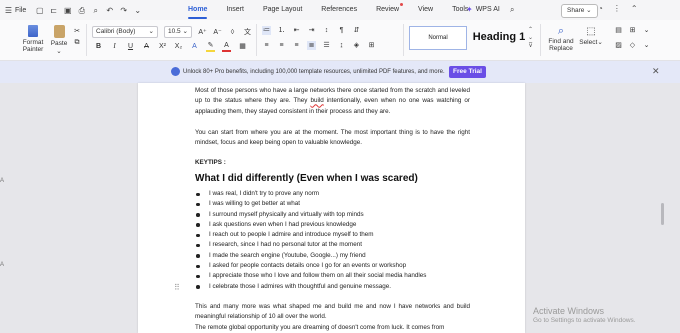 The image size is (680, 333). What do you see at coordinates (467, 72) in the screenshot?
I see `free-trial-button: Free Trial` at bounding box center [467, 72].